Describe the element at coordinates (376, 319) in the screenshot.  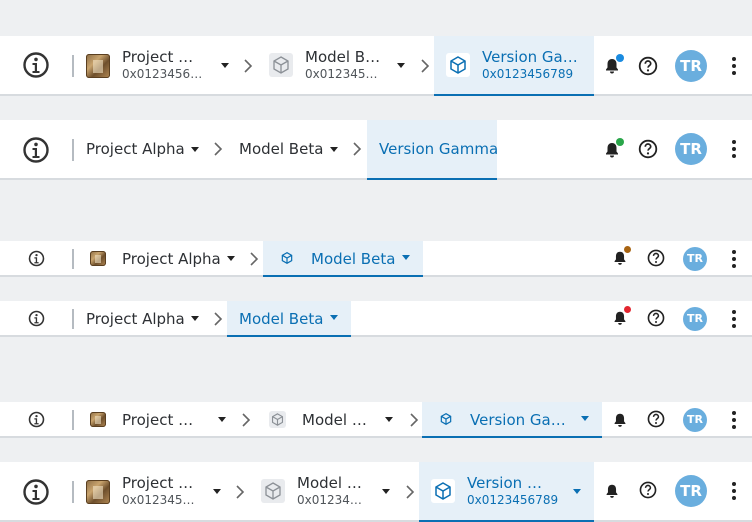
I see `breadcrumb-bar-medium-text: Project Alpha Model Beta TR` at that location.